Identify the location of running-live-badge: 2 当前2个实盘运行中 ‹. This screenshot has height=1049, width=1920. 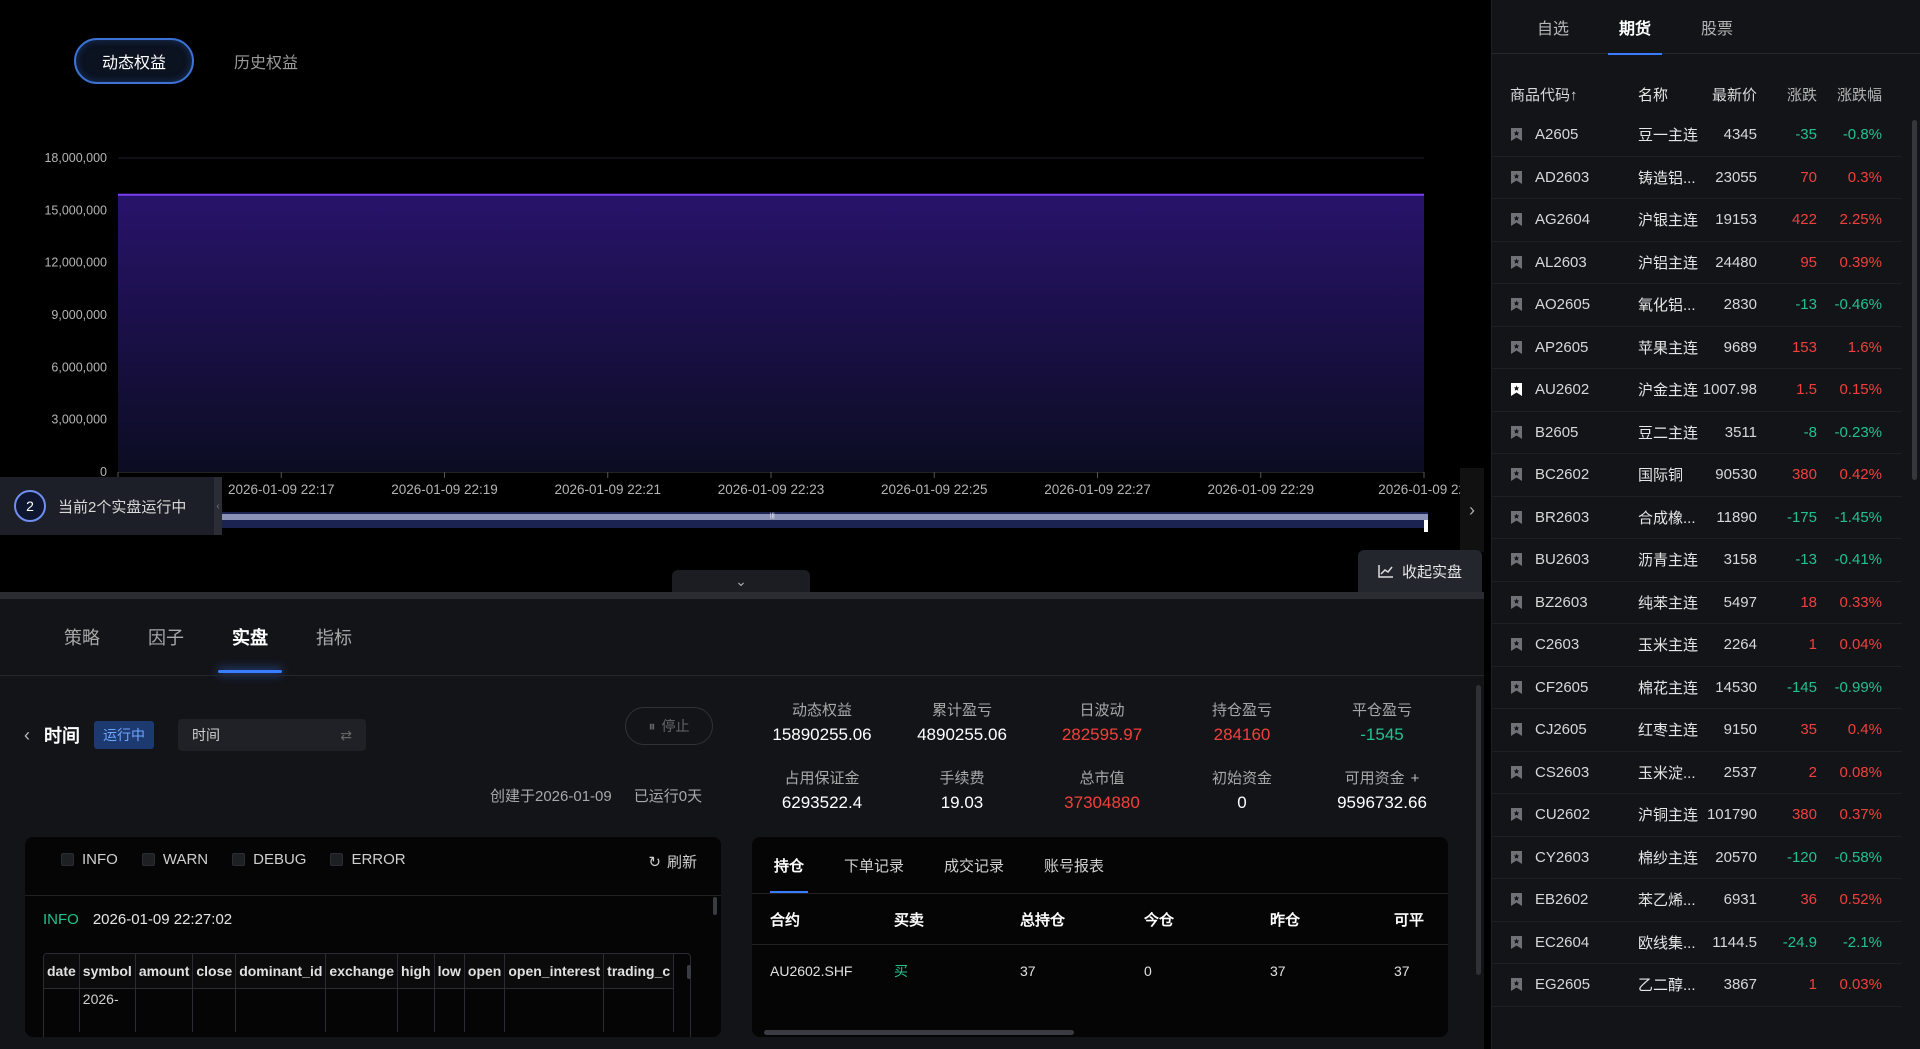
(111, 506).